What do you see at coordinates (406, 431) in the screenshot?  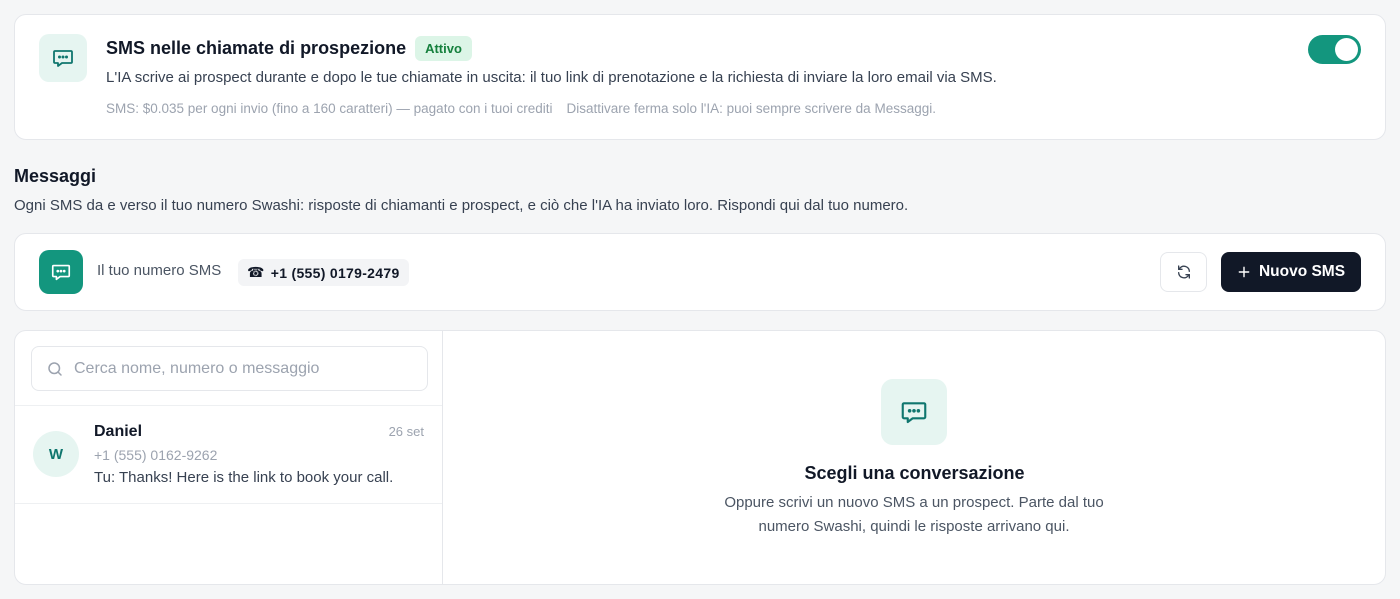 I see `conversation-date: 26 set` at bounding box center [406, 431].